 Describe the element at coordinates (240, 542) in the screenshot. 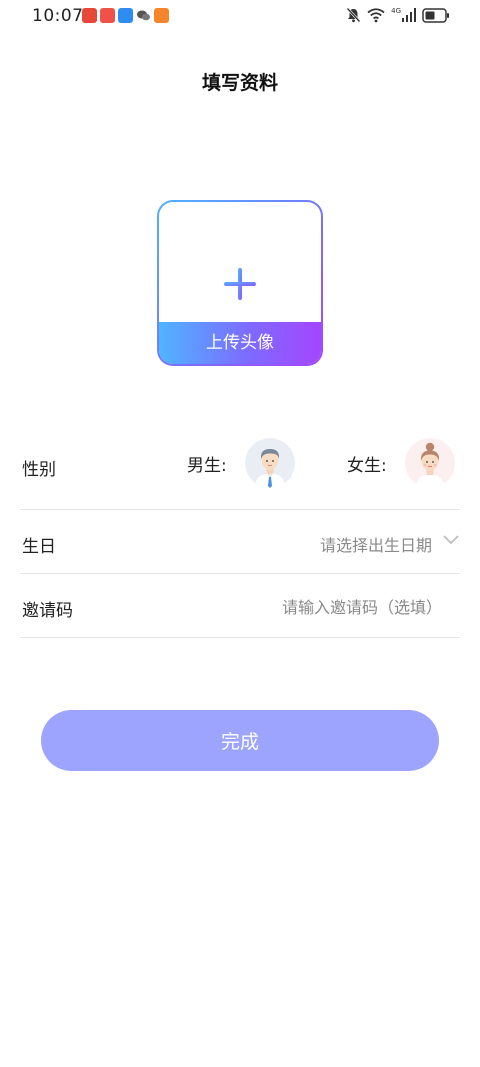

I see `birthday-picker: 生日 请选择出生日期` at that location.